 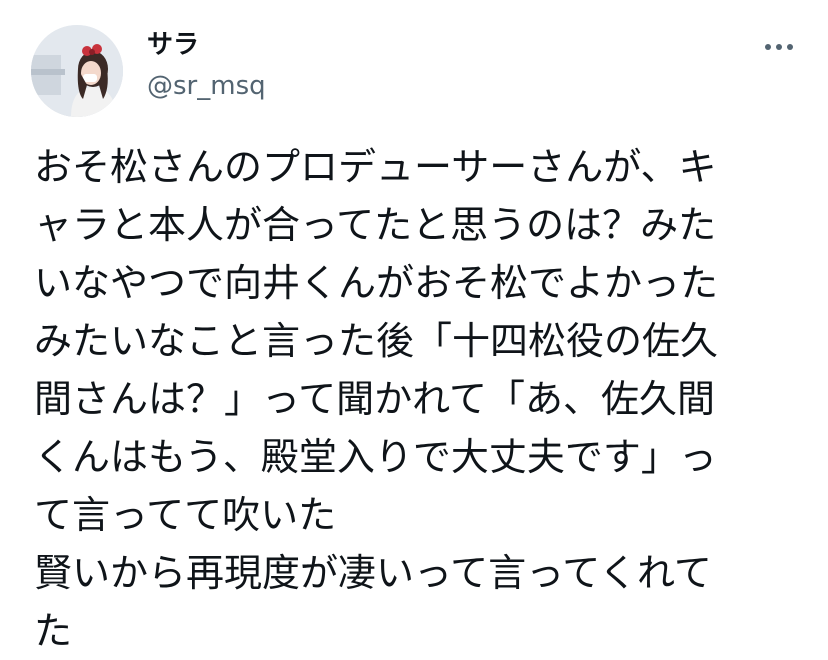 I want to click on tweet-text-line: た, so click(x=53, y=631).